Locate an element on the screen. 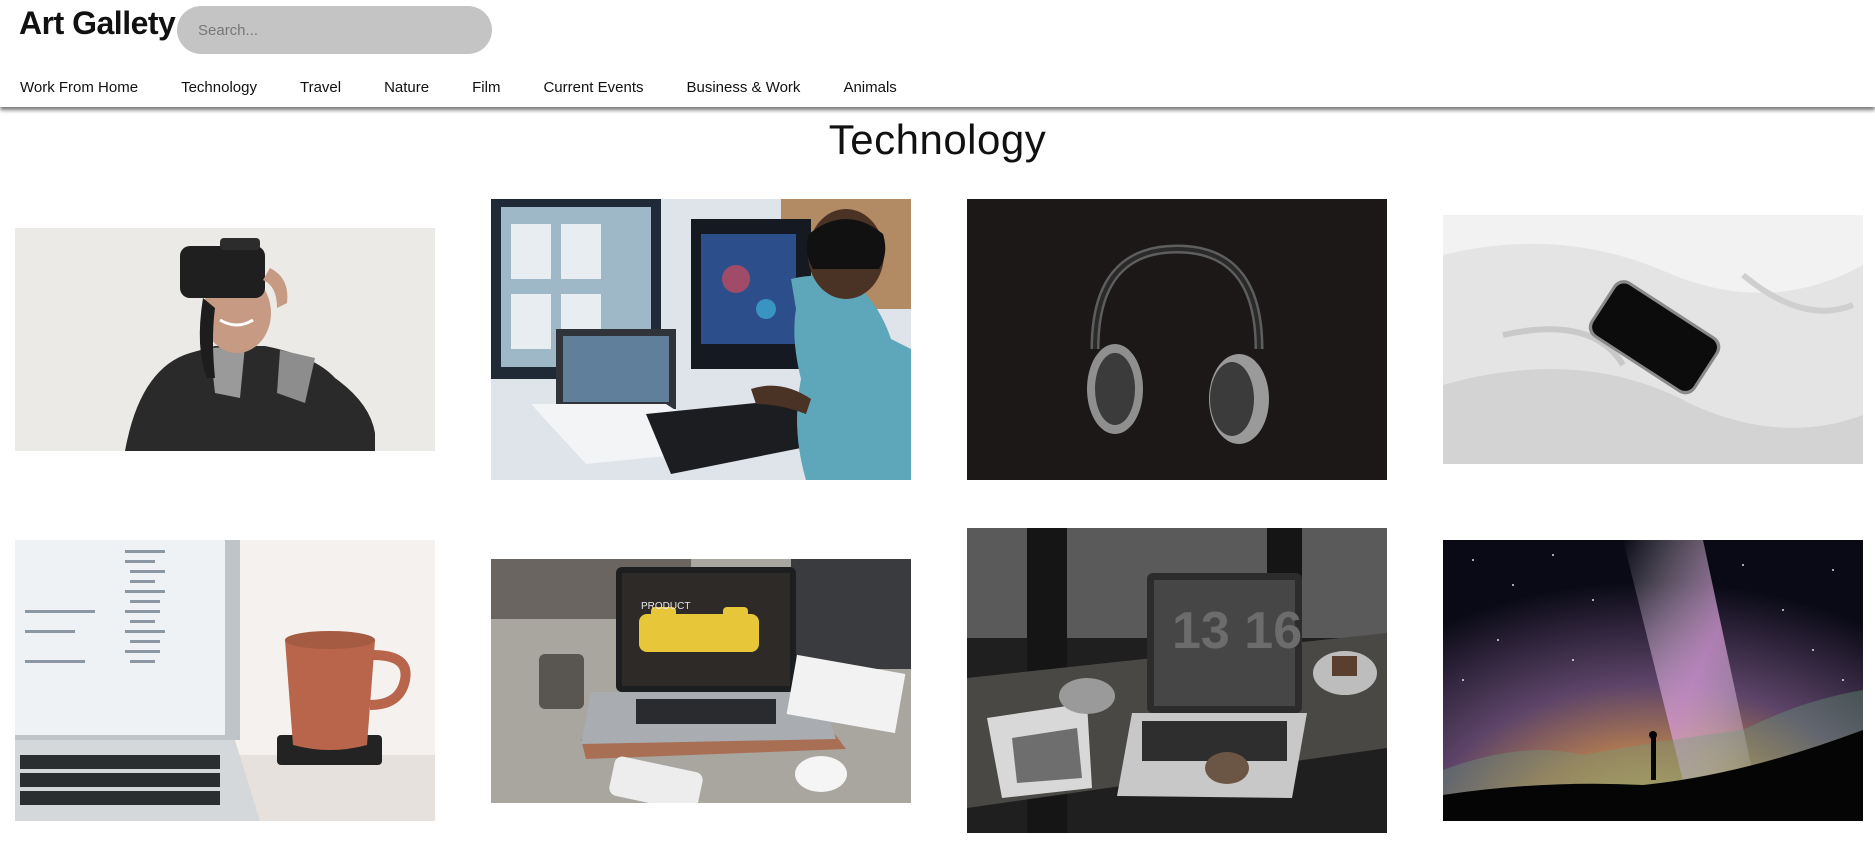 The image size is (1875, 862). gallery-image-laptop-desk: PRODUCT is located at coordinates (701, 681).